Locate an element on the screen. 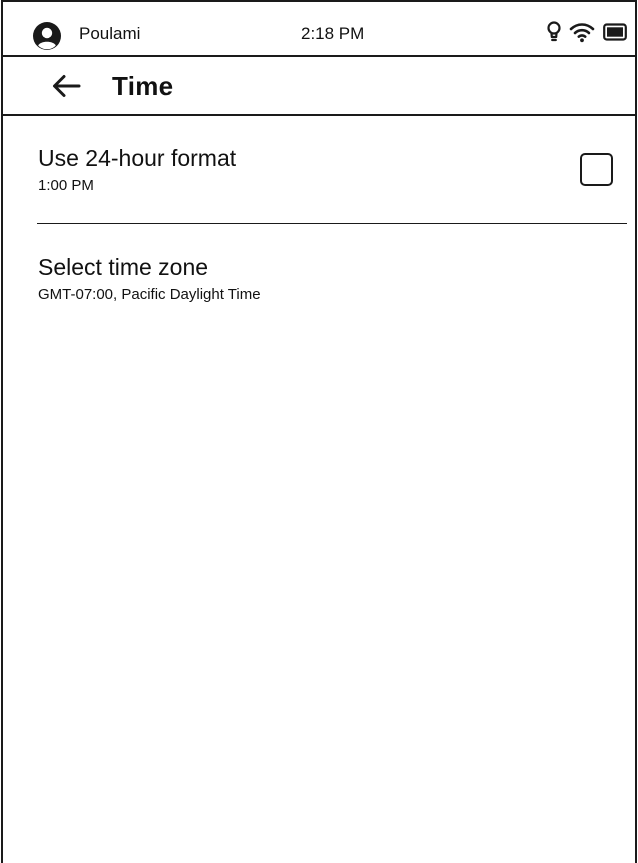  user-name: Poulami is located at coordinates (110, 33).